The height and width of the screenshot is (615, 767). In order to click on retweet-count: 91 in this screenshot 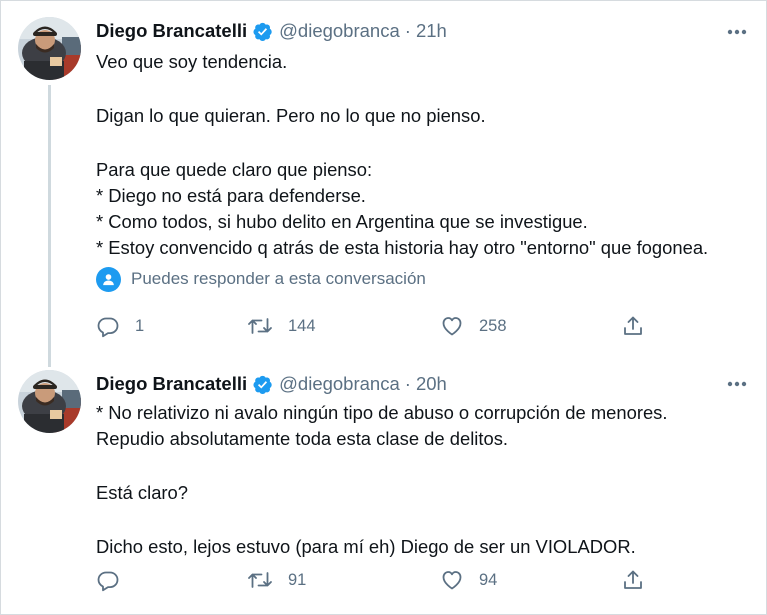, I will do `click(297, 579)`.